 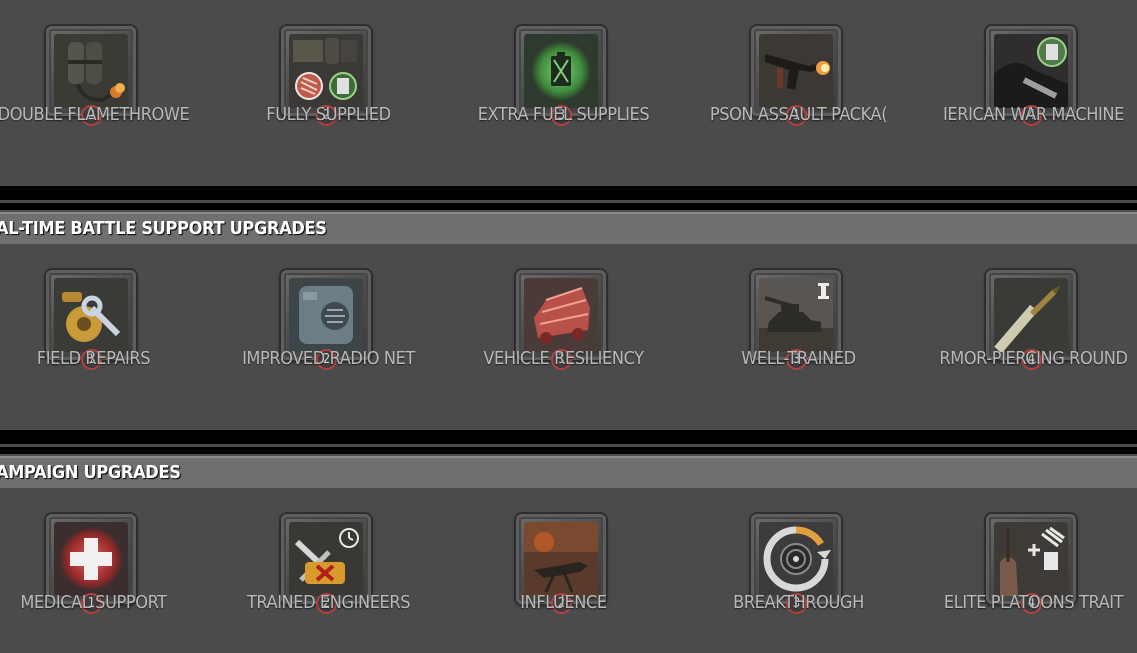 I want to click on section-header: AL-TIME BATTLE SUPPORT UPGRADES, so click(x=568, y=228).